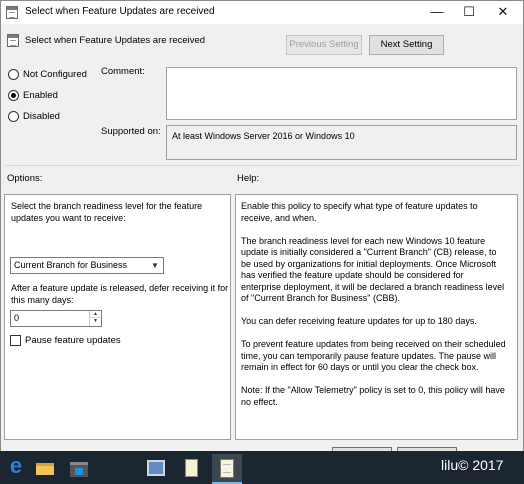  I want to click on spin-up-icon: ▲, so click(95, 314).